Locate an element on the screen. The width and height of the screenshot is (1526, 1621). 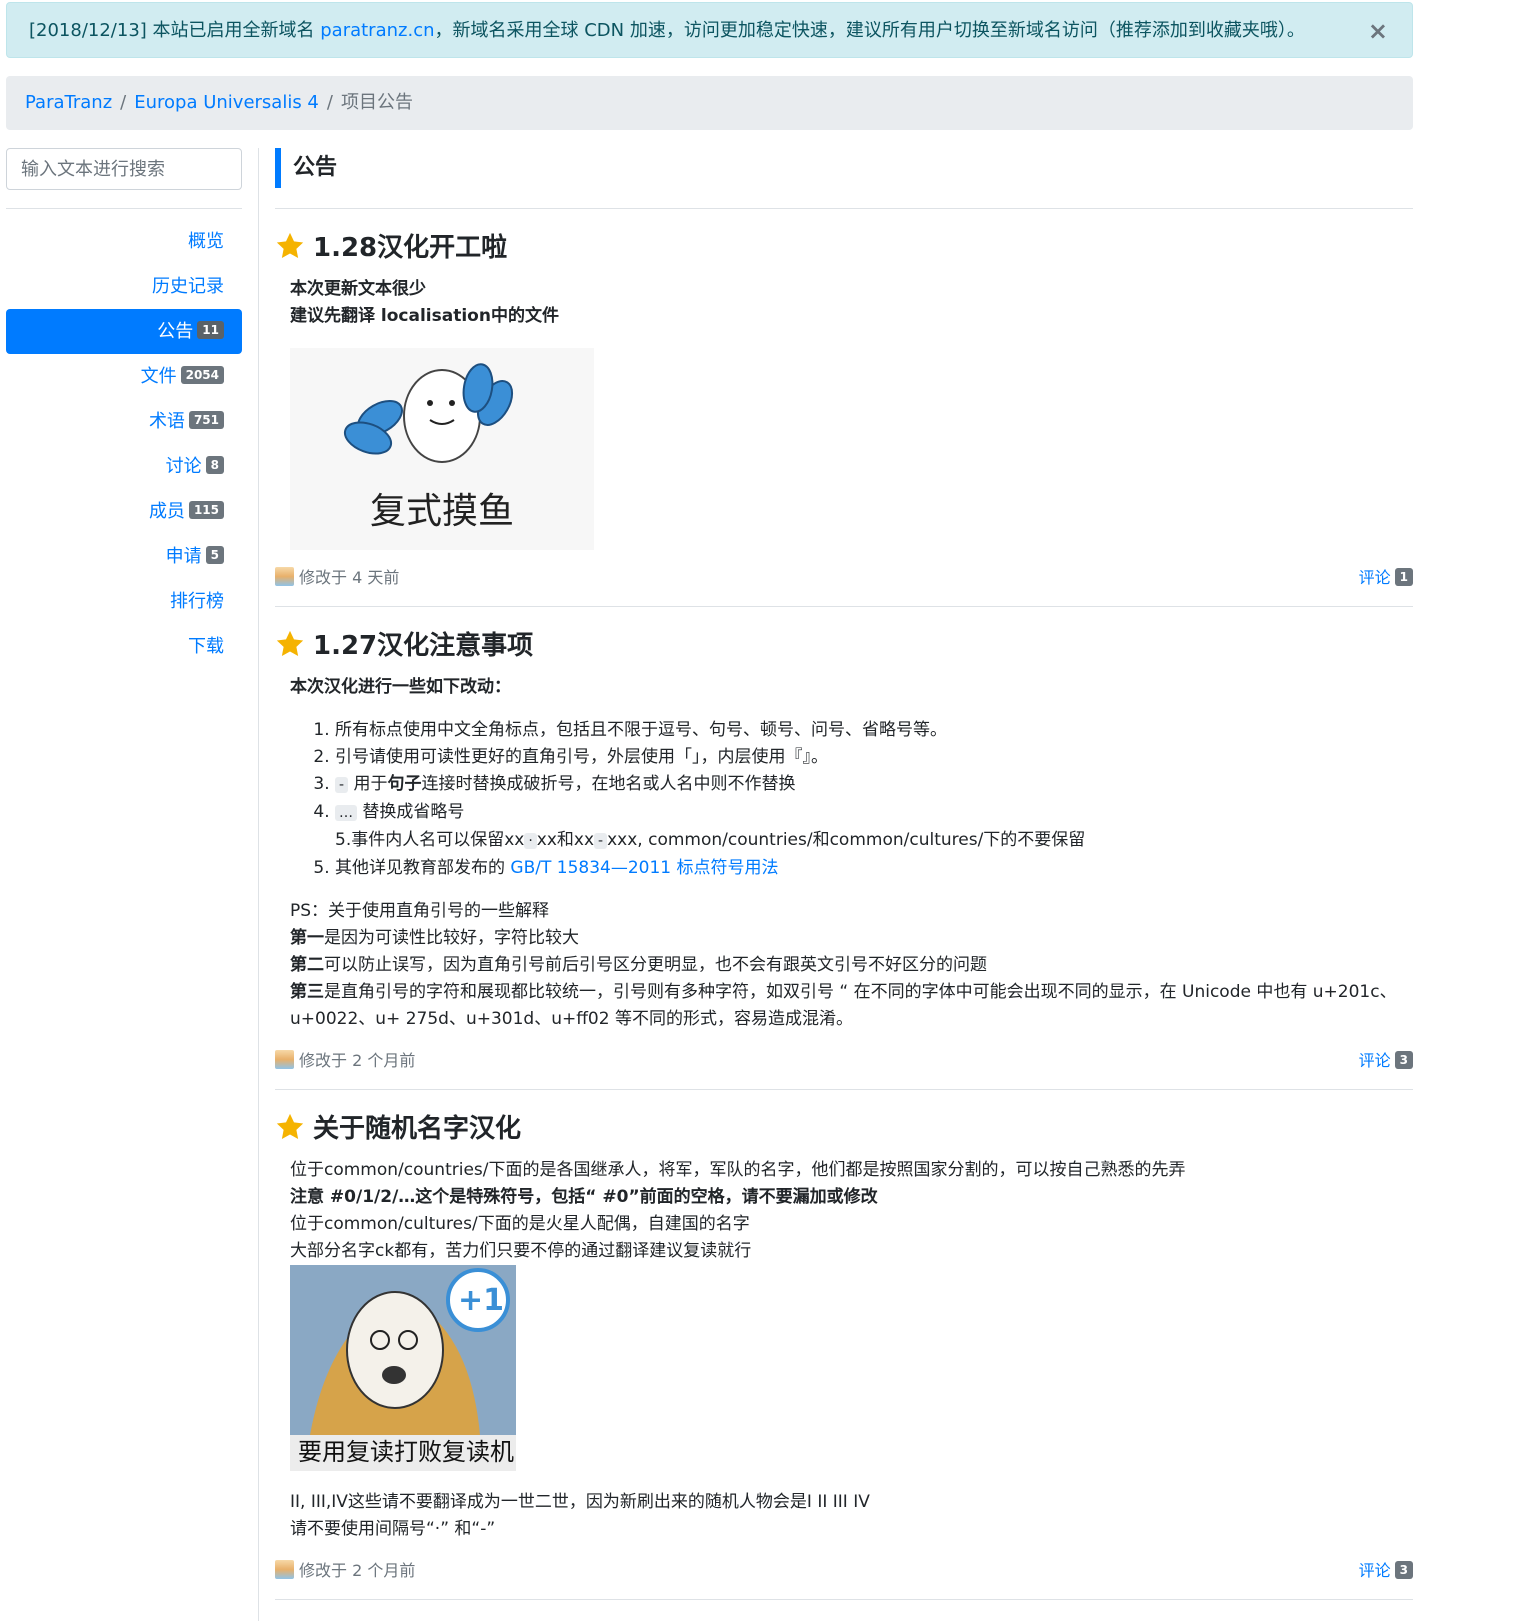
count-badge: 8 is located at coordinates (214, 465).